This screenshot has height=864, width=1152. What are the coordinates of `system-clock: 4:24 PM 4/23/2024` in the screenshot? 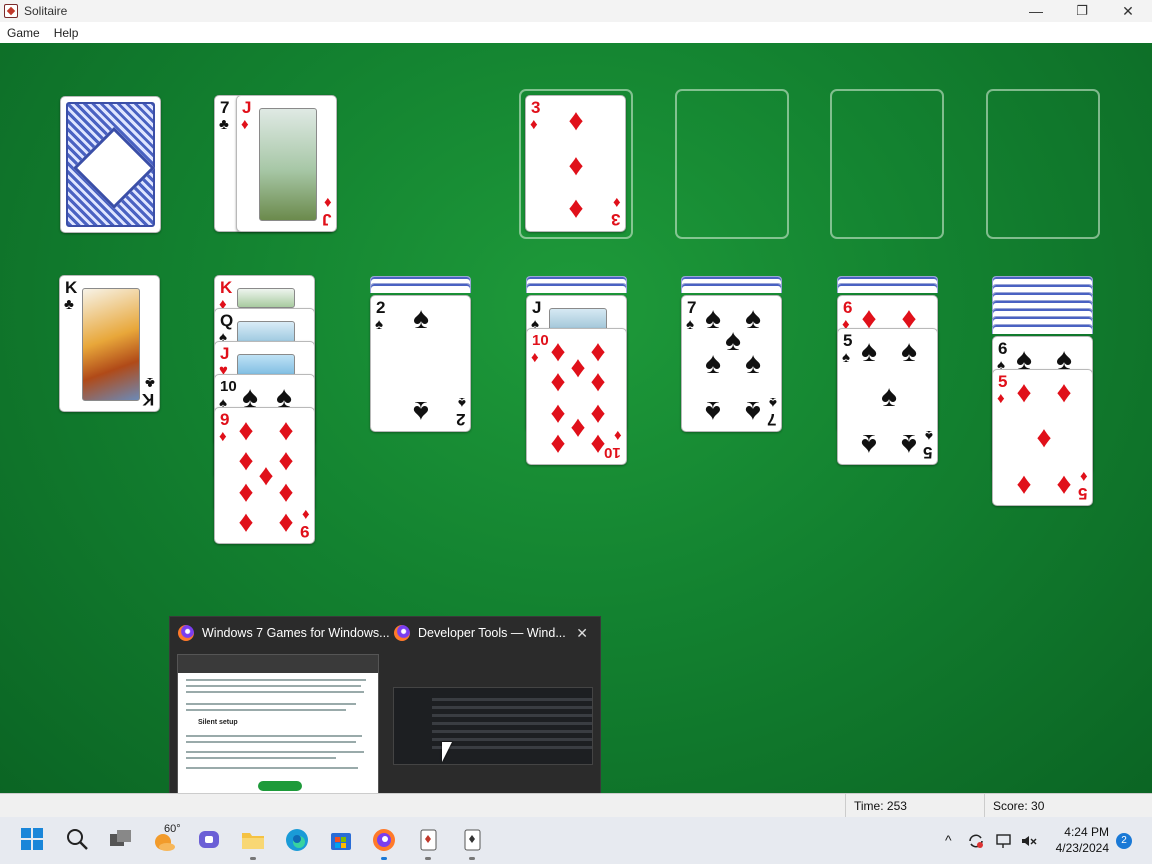 It's located at (1082, 840).